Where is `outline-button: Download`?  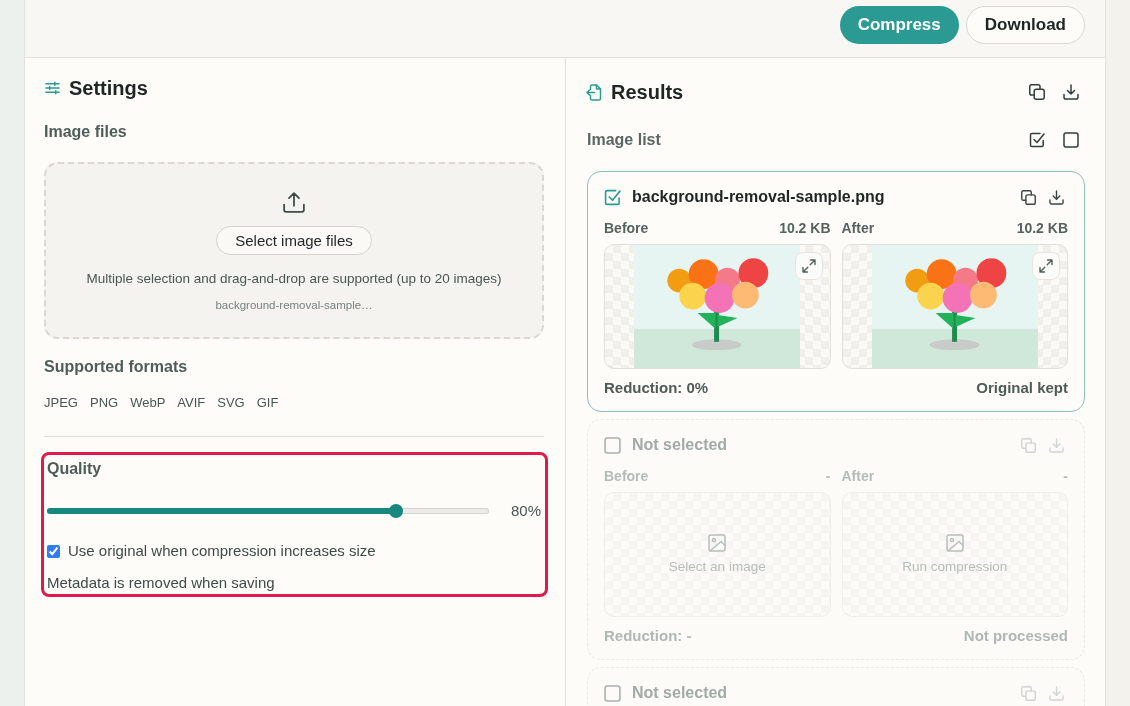 outline-button: Download is located at coordinates (1025, 25).